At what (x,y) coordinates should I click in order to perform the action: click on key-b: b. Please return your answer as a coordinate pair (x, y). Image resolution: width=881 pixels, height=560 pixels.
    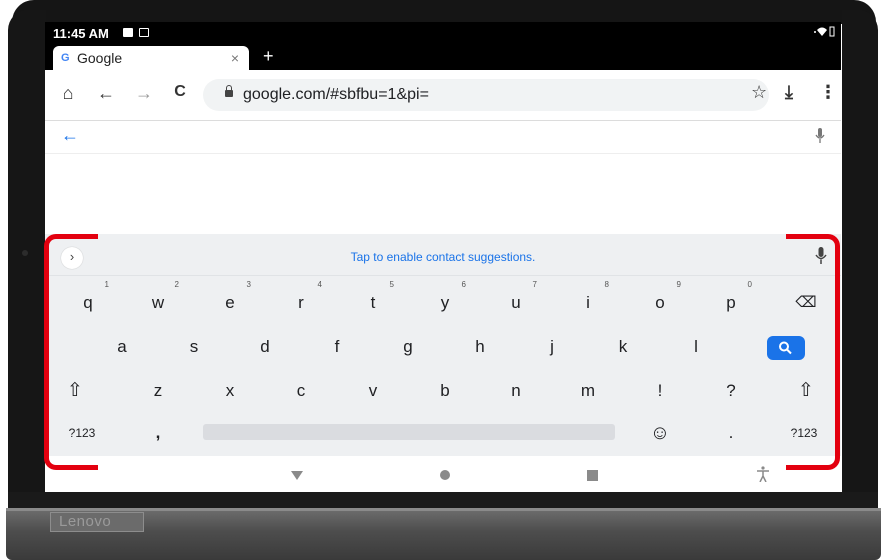
    Looking at the image, I should click on (445, 391).